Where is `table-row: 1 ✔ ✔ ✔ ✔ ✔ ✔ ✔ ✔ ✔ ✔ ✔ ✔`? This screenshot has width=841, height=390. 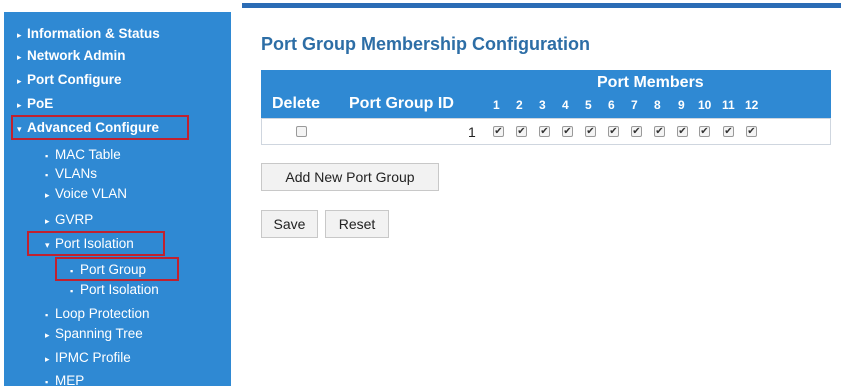 table-row: 1 ✔ ✔ ✔ ✔ ✔ ✔ ✔ ✔ ✔ ✔ ✔ ✔ is located at coordinates (546, 131).